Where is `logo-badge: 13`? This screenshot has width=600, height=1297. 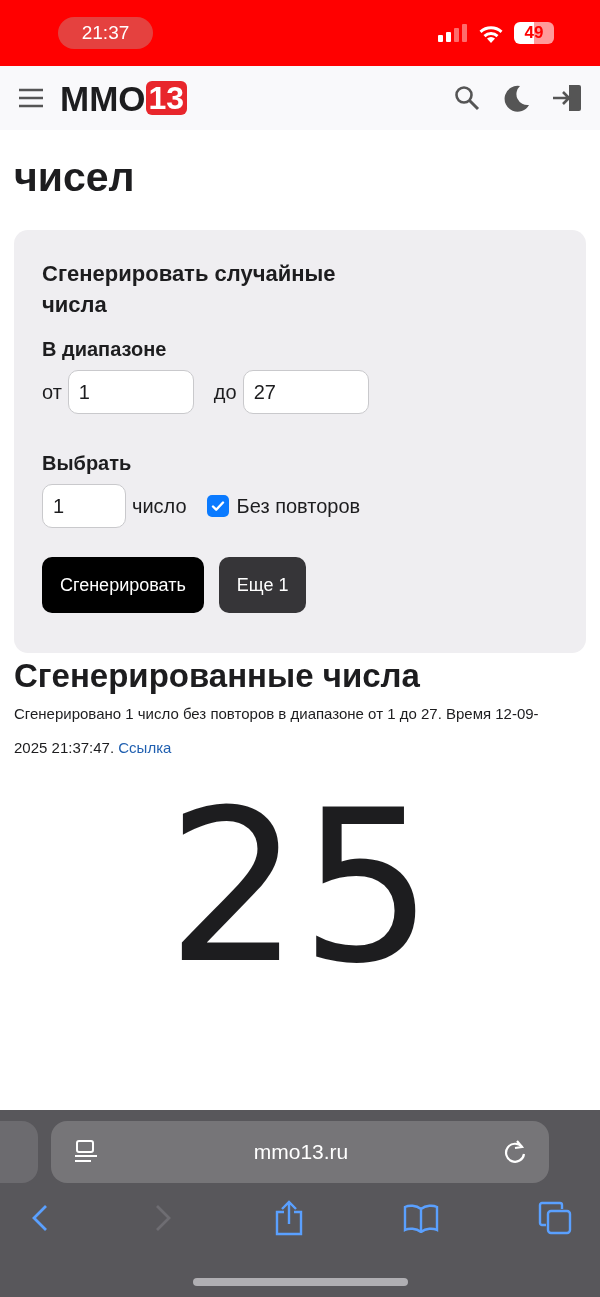 logo-badge: 13 is located at coordinates (166, 98).